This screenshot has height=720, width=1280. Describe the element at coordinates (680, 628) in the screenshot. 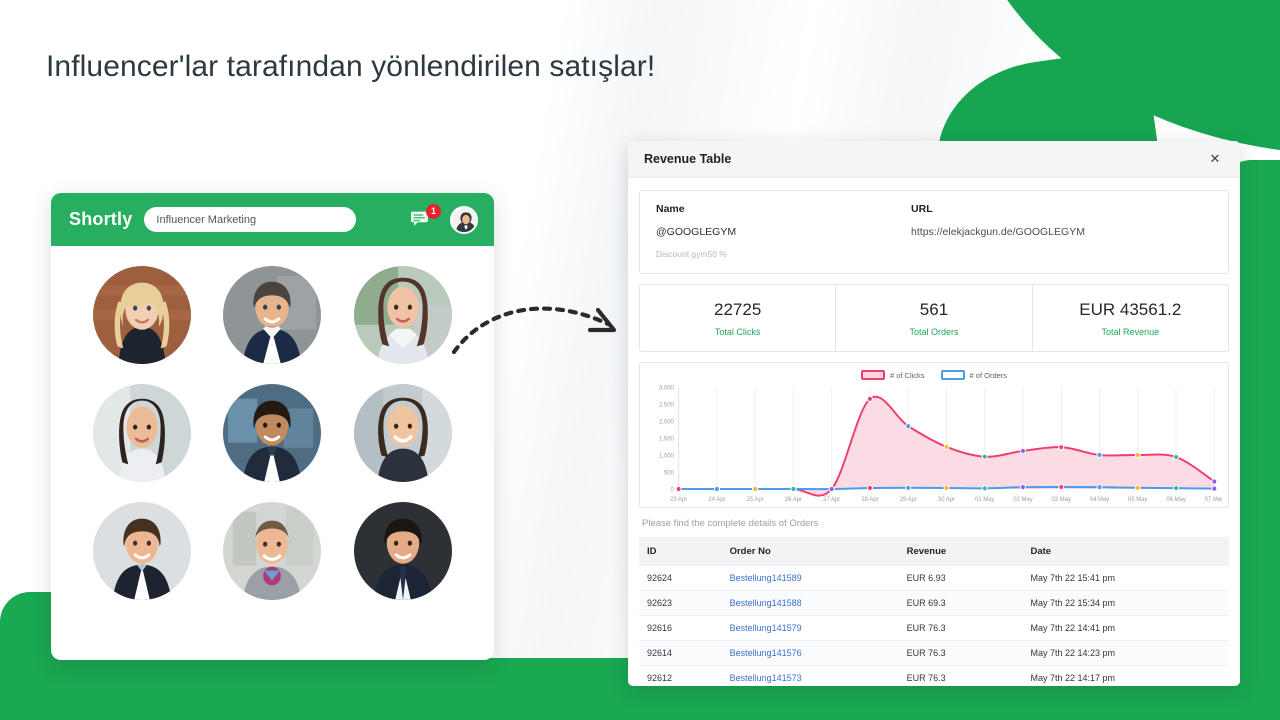

I see `cell-id: 92616` at that location.